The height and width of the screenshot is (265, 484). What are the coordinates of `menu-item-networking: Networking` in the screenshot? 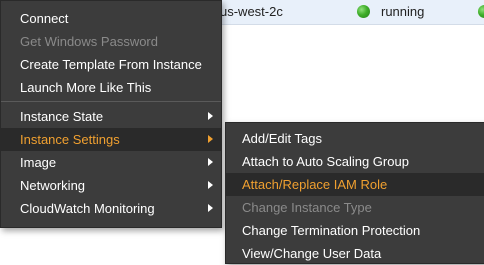 It's located at (111, 185).